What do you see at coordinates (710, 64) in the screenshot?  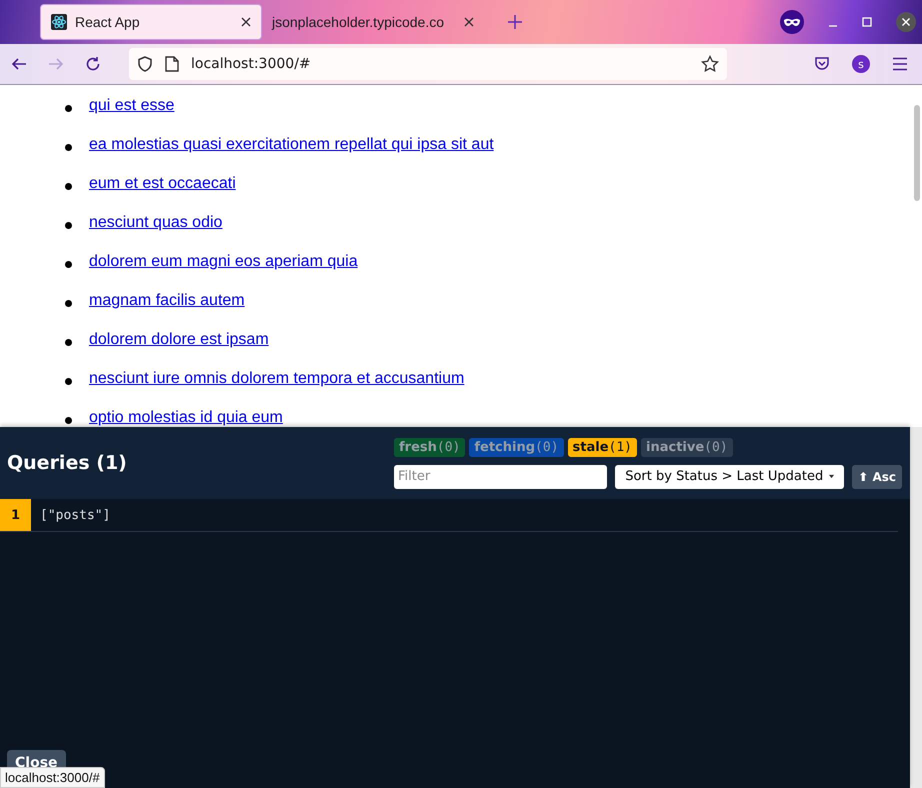 I see `star-icon` at bounding box center [710, 64].